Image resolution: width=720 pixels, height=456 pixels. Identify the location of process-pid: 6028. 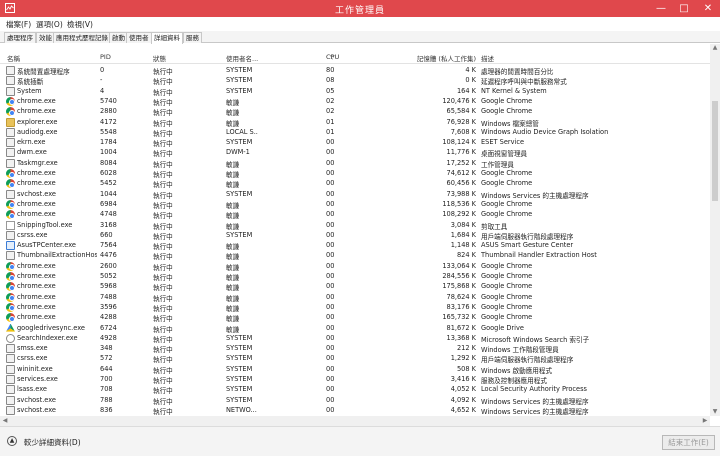
(108, 173).